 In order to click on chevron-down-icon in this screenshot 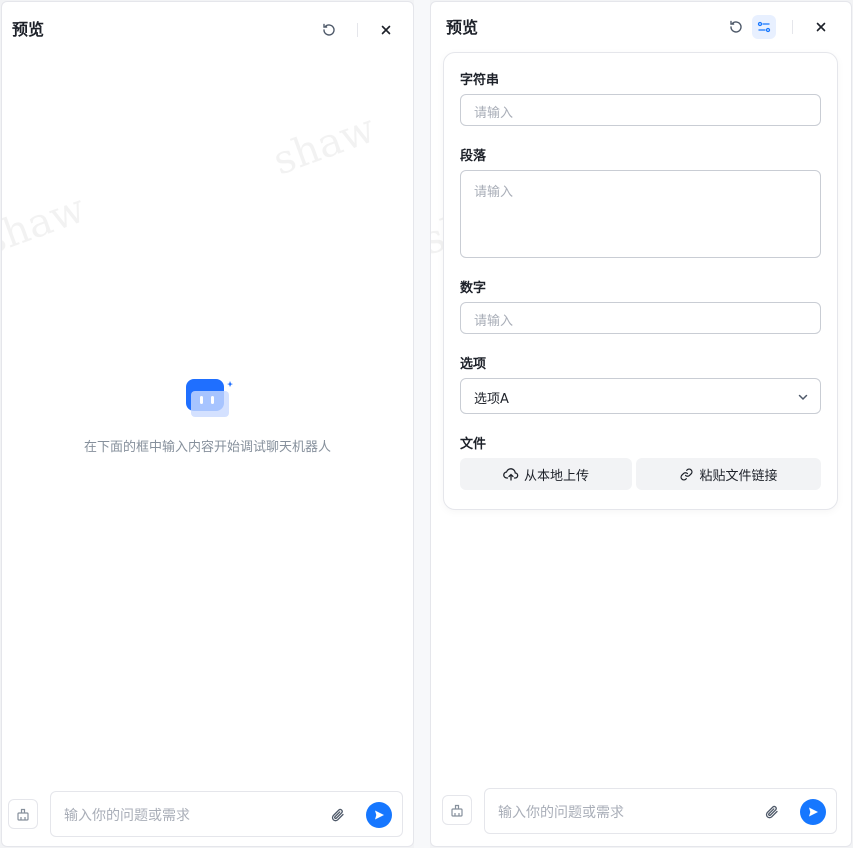, I will do `click(803, 397)`.